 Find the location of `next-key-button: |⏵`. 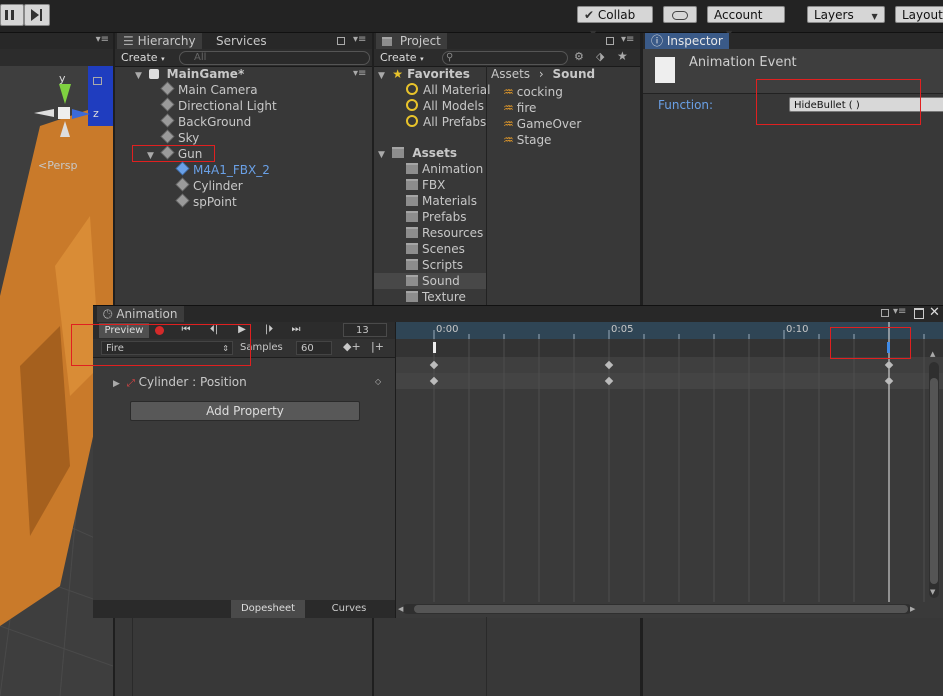

next-key-button: |⏵ is located at coordinates (269, 330).